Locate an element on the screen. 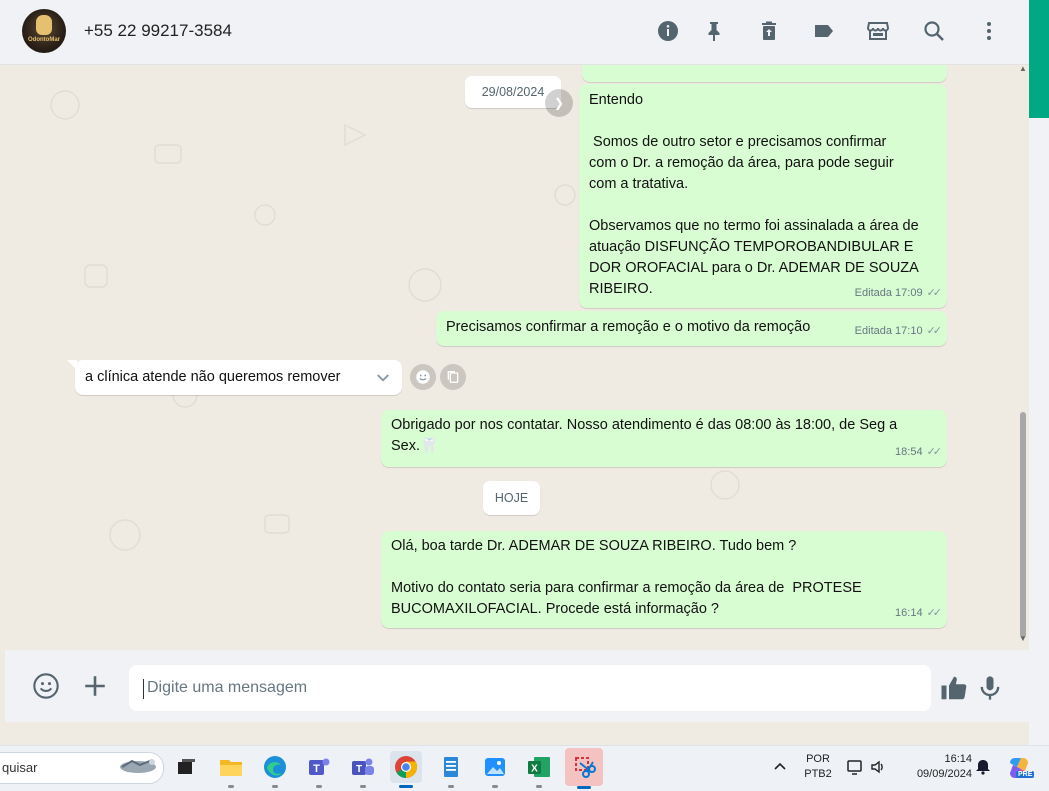 The height and width of the screenshot is (791, 1049). message-line: DOR OROFACIAL para o Dr. ADEMAR DE SOUZA is located at coordinates (754, 268).